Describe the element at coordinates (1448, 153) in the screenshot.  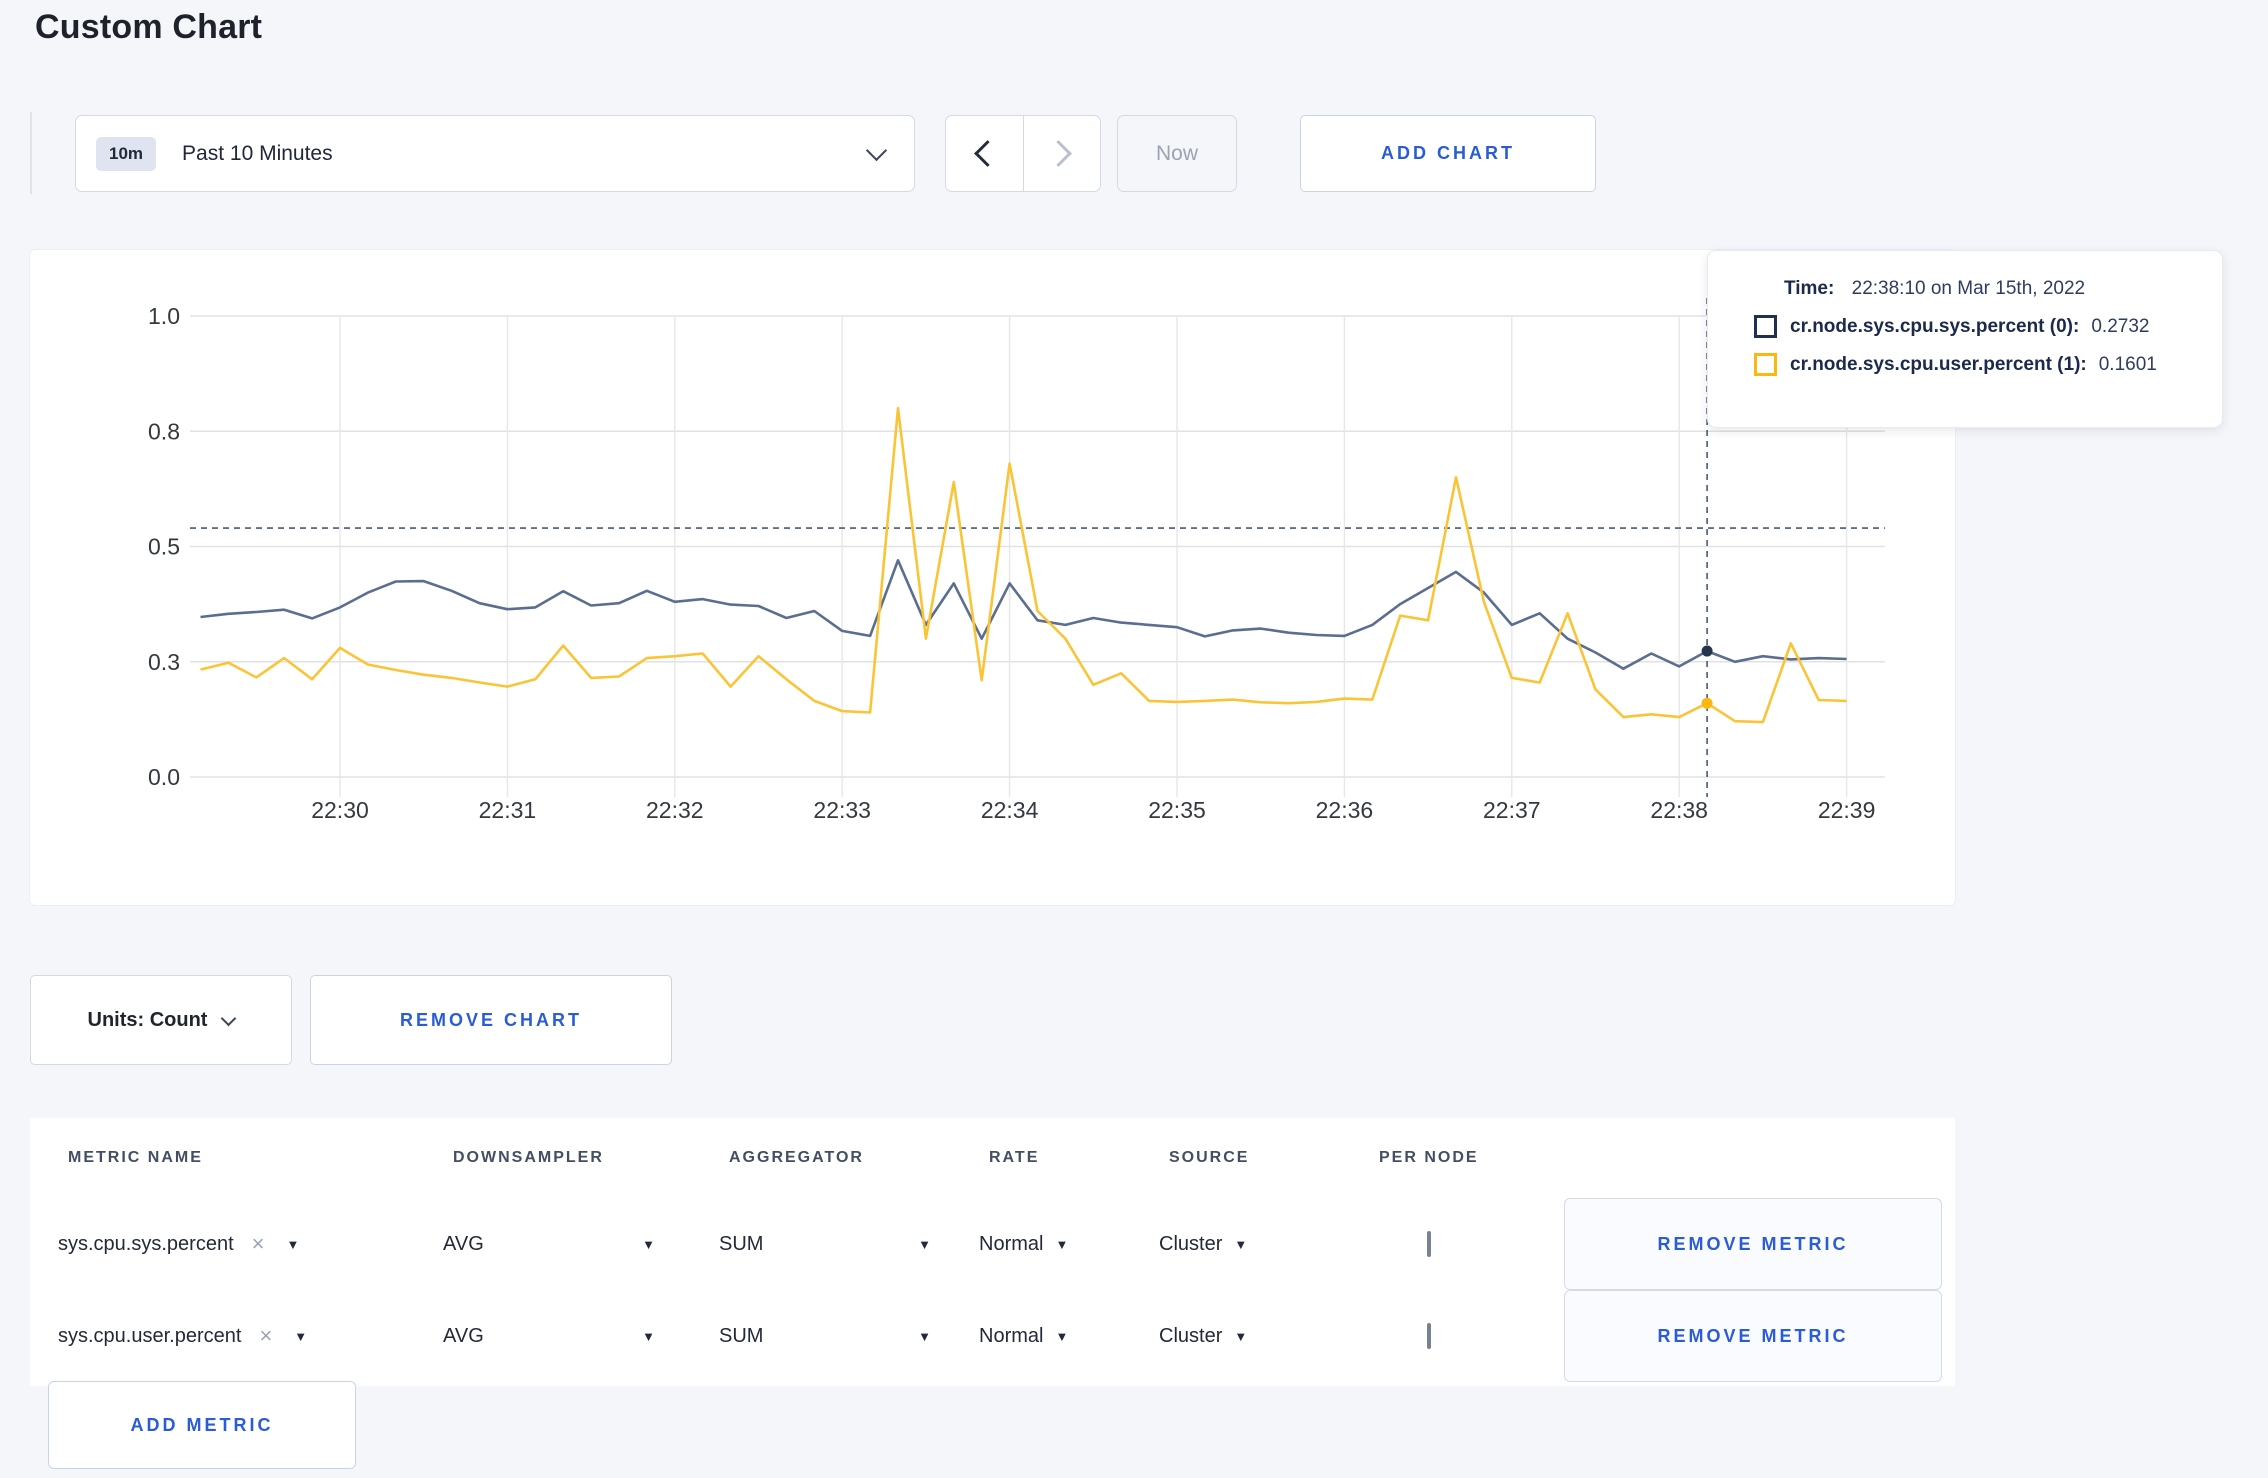
I see `add-chart-button: ADD CHART` at that location.